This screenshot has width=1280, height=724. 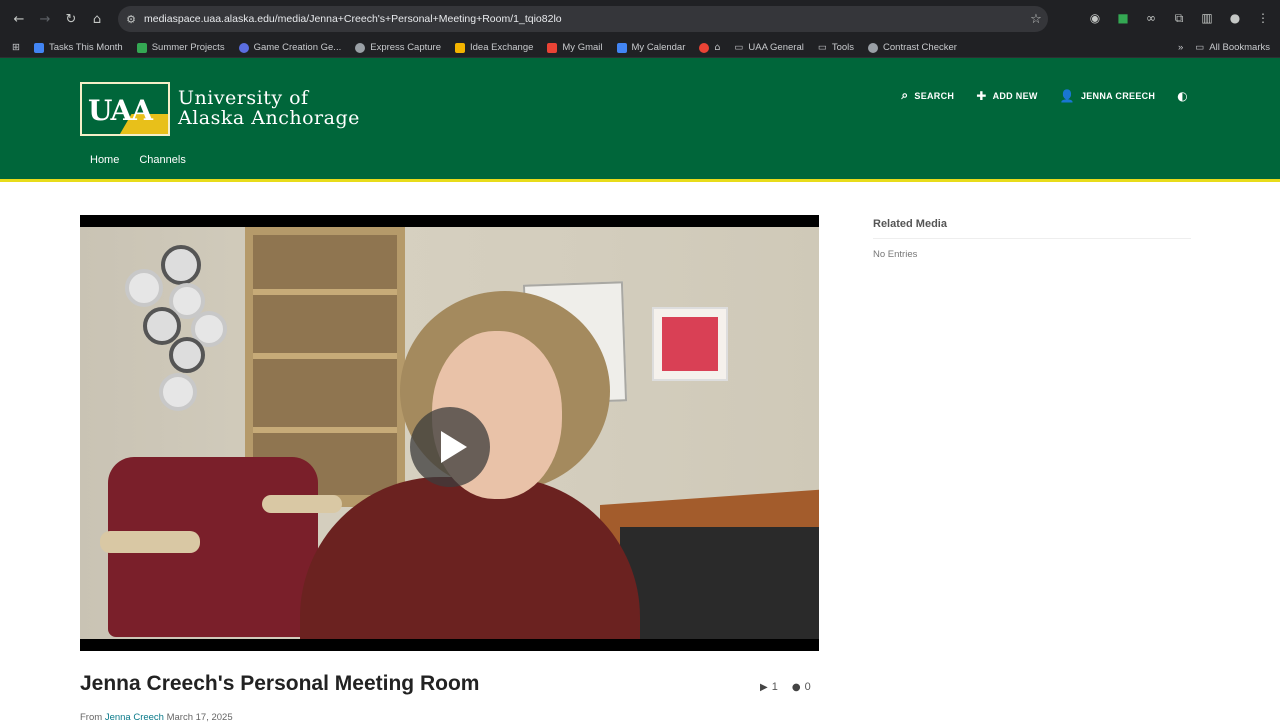 I want to click on bookmark-item: My Calendar, so click(x=651, y=47).